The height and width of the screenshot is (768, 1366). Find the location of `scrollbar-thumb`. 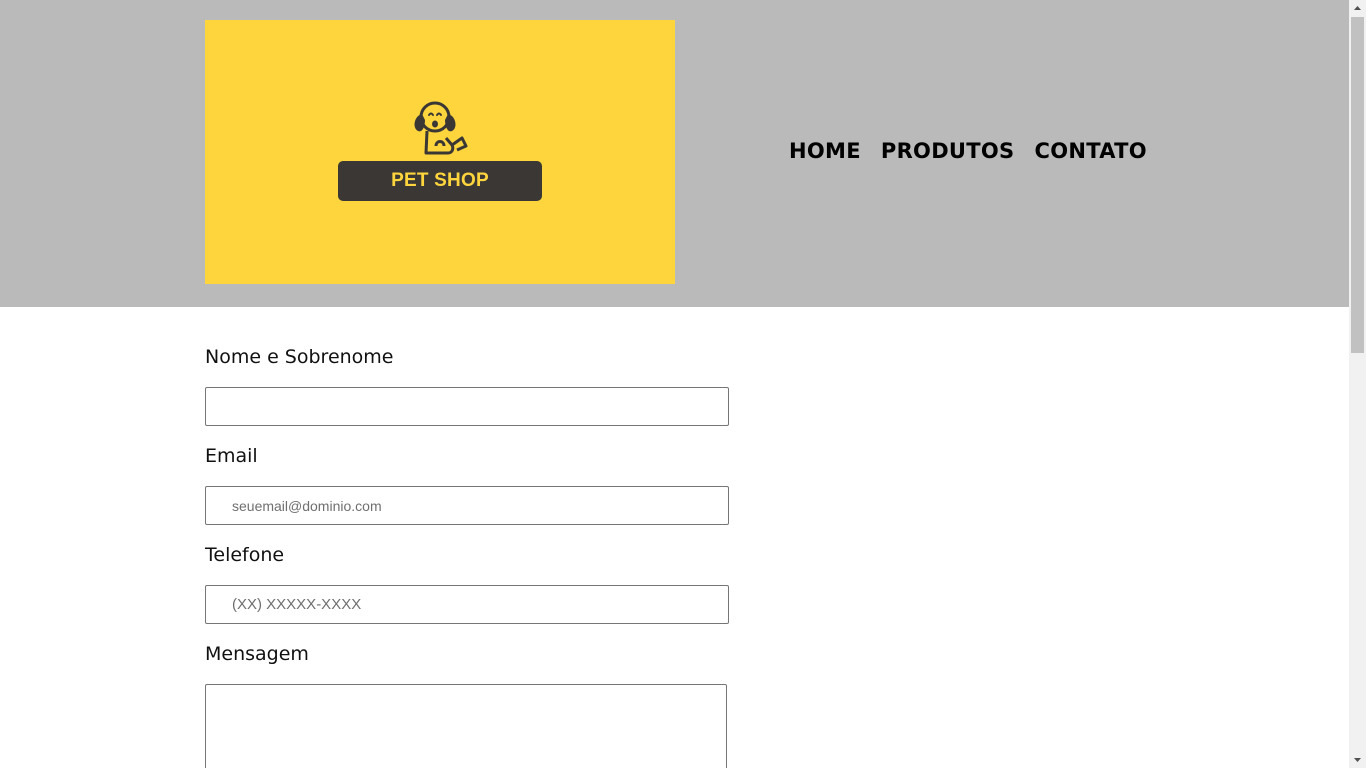

scrollbar-thumb is located at coordinates (1357, 185).